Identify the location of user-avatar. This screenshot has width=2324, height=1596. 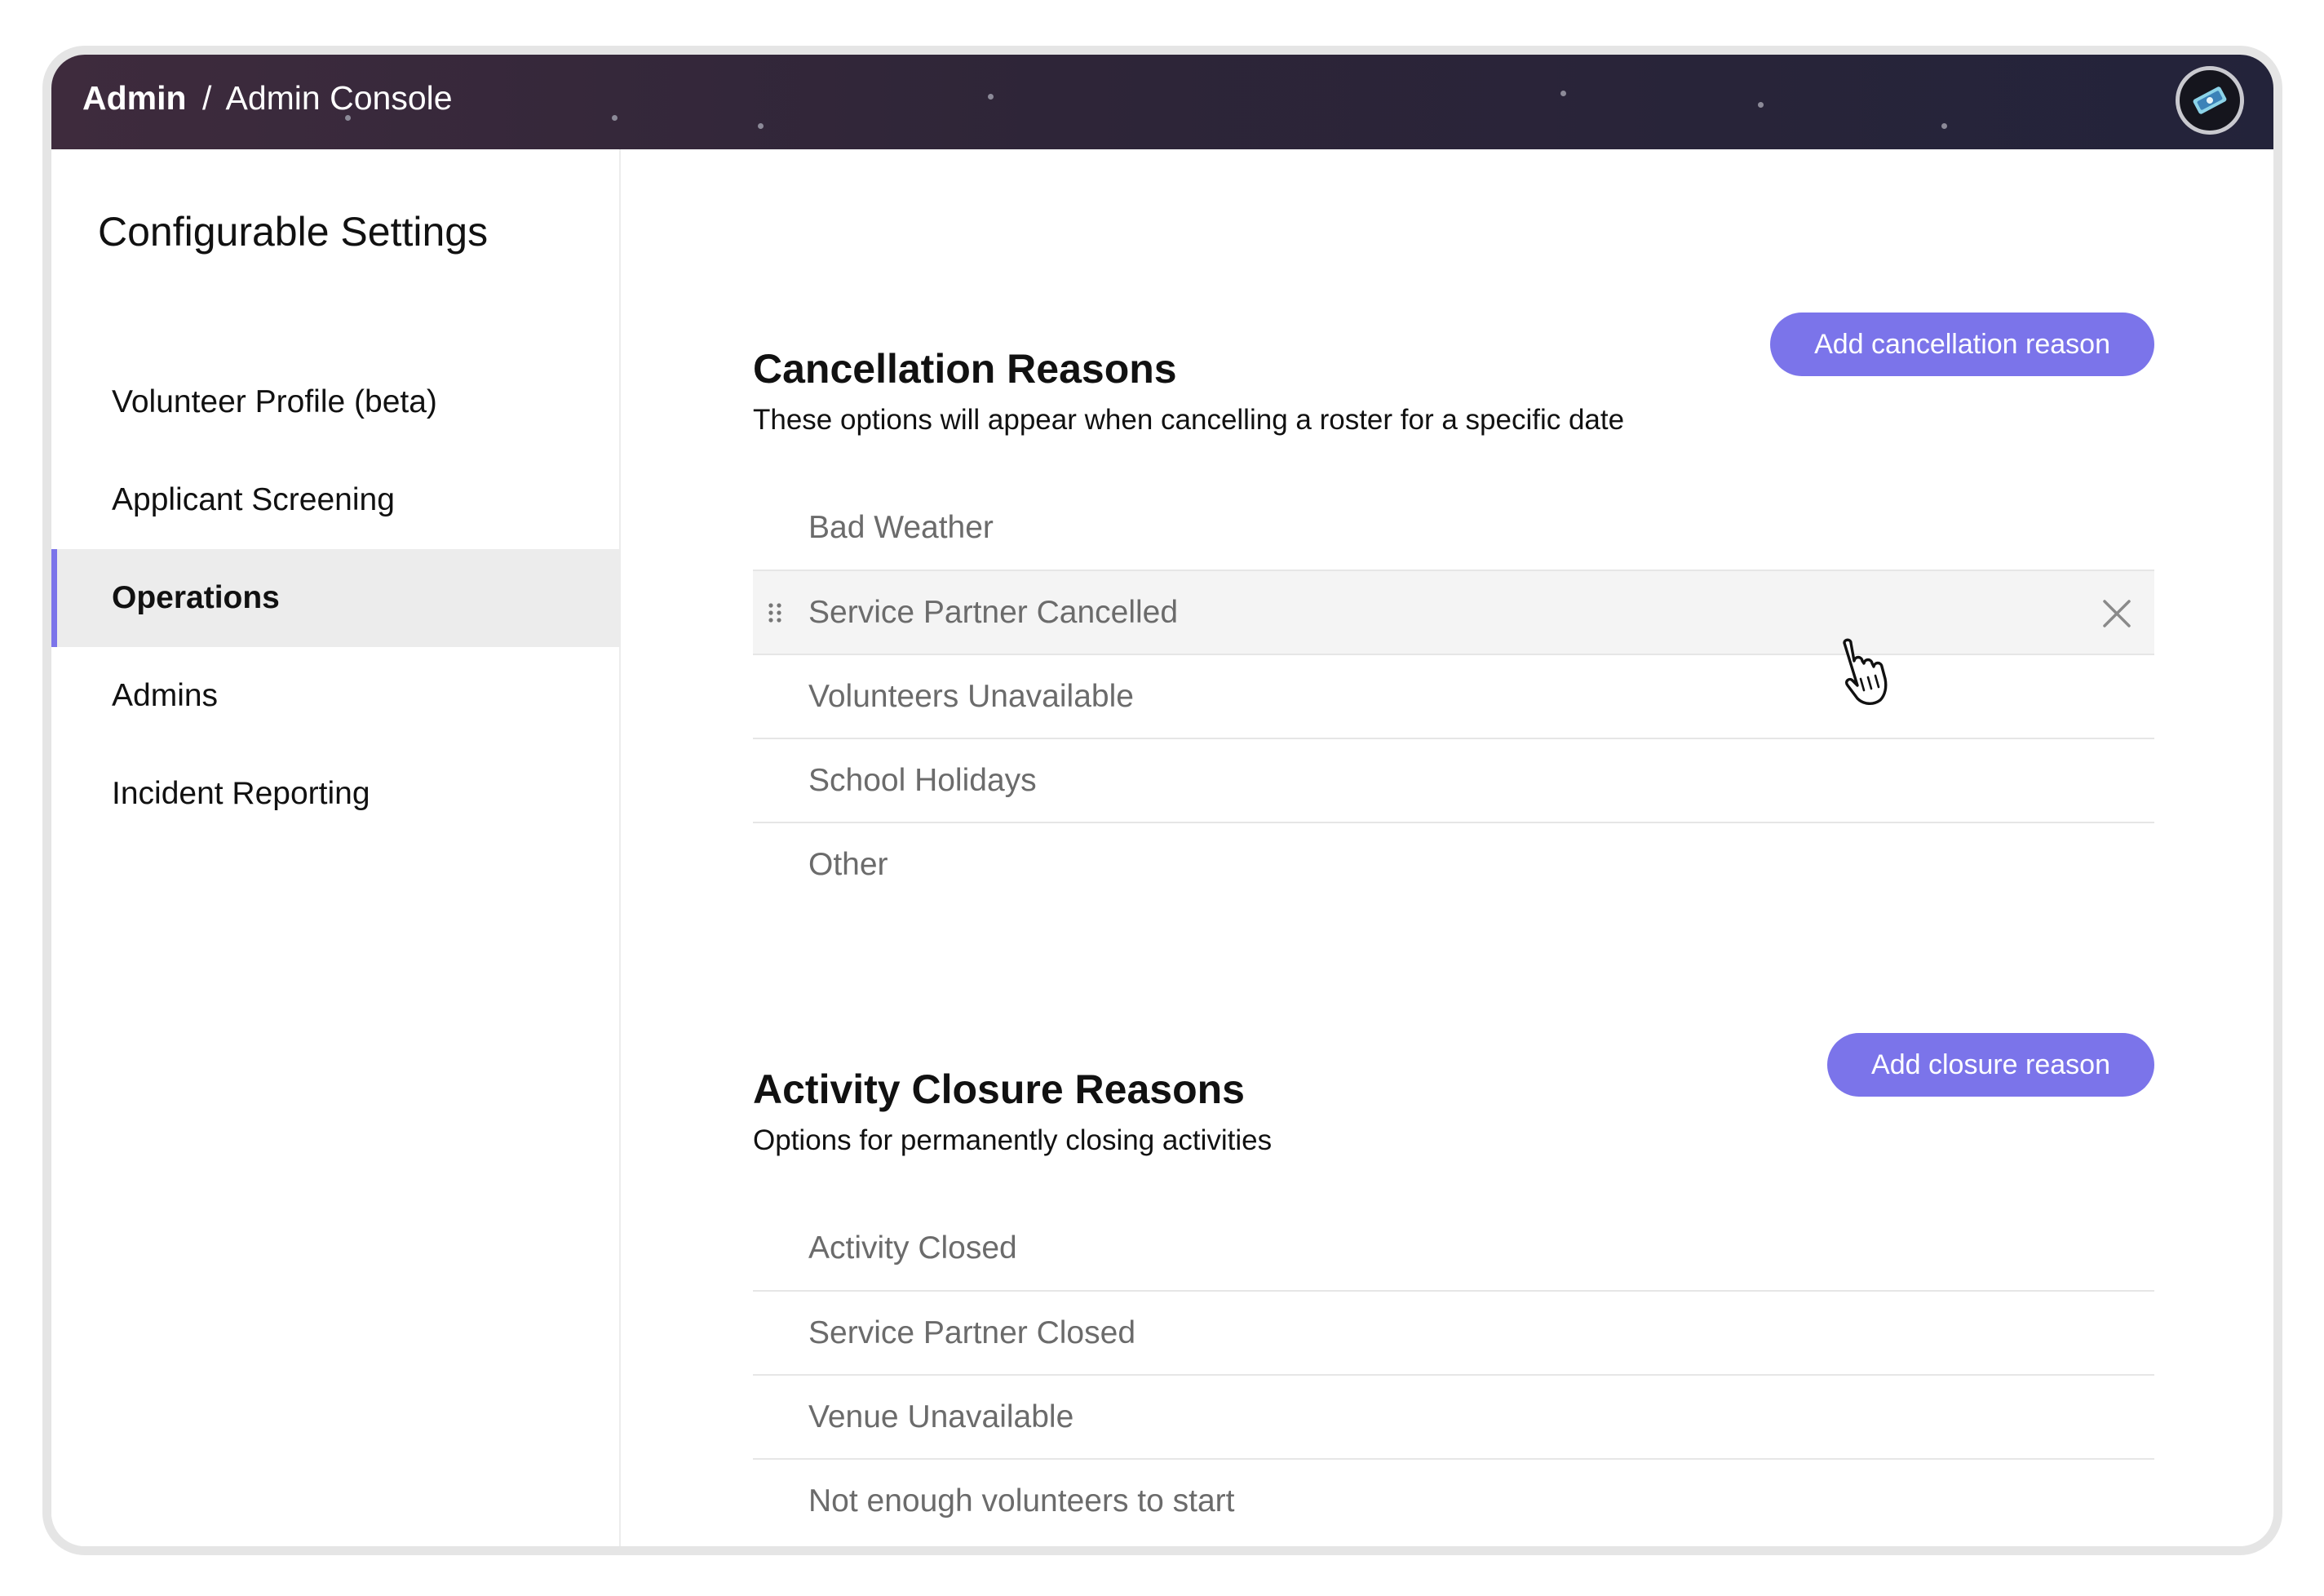
(2210, 100).